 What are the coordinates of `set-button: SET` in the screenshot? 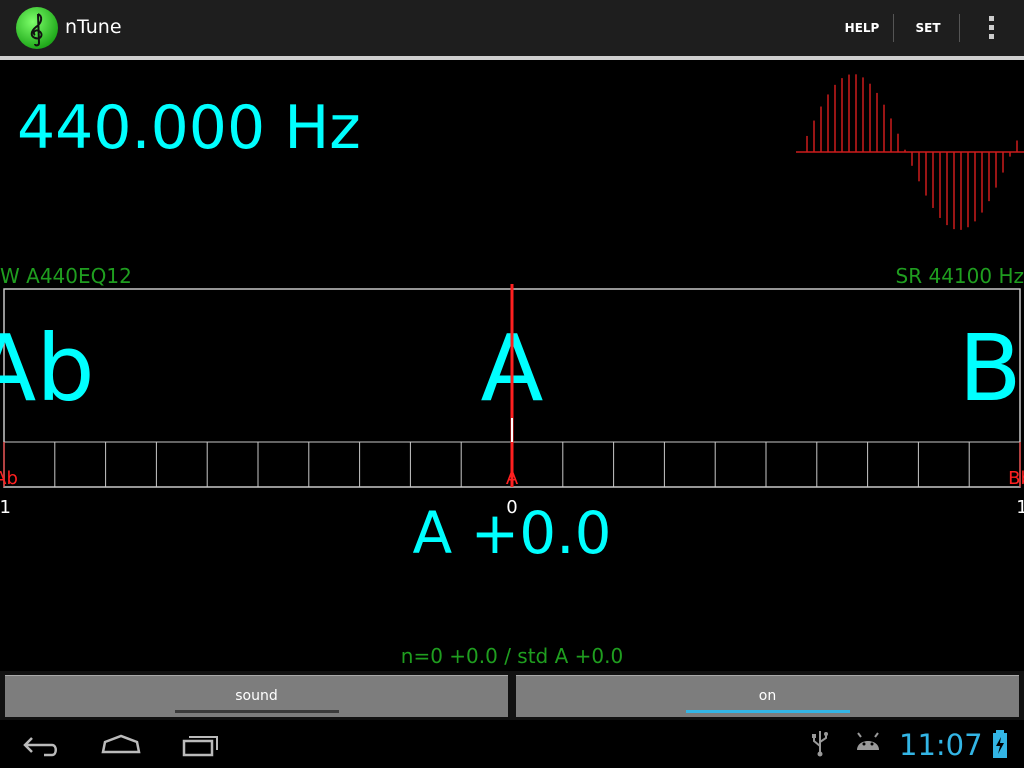 It's located at (928, 28).